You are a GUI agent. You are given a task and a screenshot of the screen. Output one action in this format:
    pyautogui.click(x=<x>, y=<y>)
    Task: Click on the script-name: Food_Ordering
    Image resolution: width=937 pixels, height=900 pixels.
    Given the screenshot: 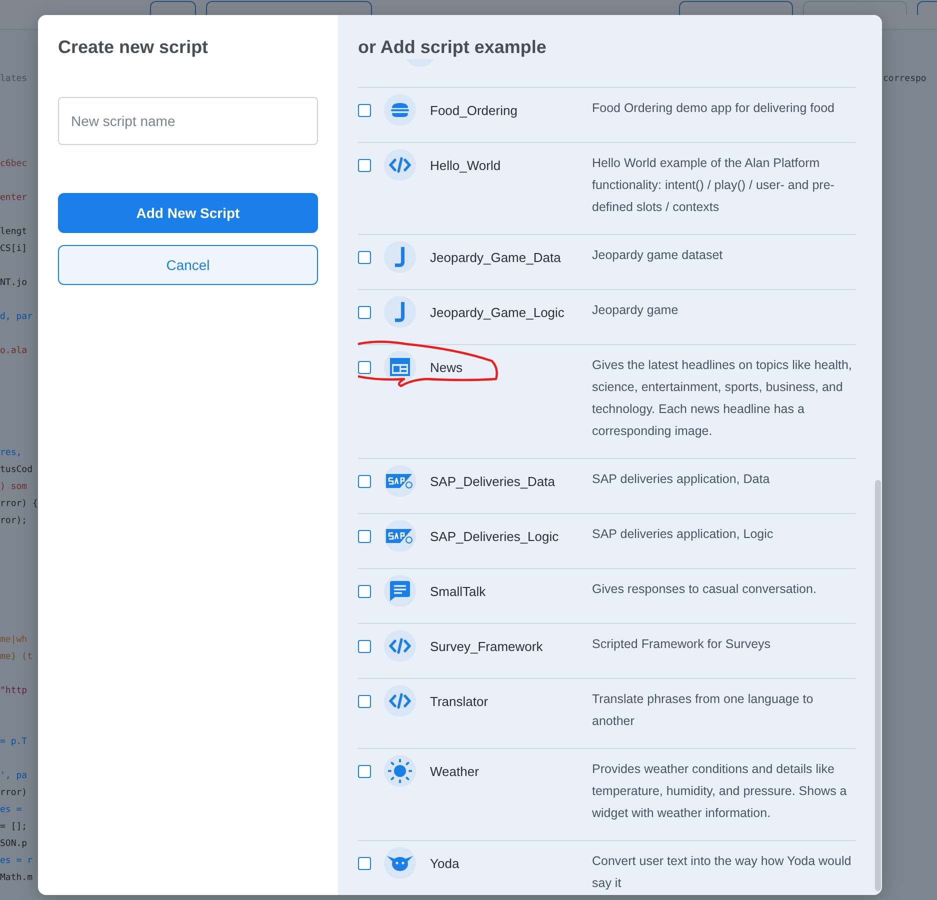 What is the action you would take?
    pyautogui.click(x=511, y=110)
    